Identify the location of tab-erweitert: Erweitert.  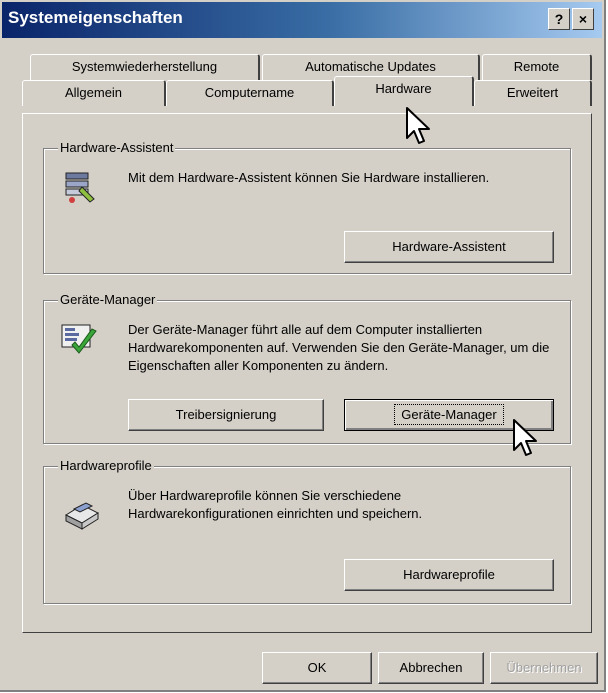
(533, 93).